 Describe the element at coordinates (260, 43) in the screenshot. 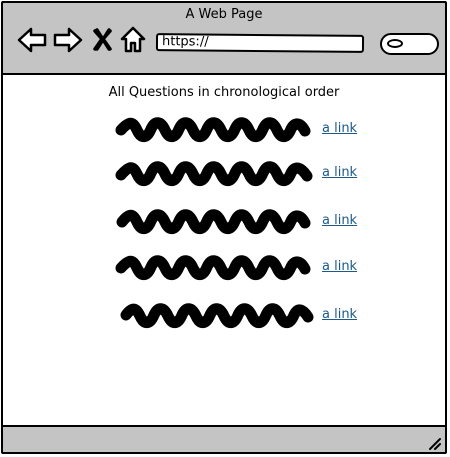

I see `url-input: https://` at that location.